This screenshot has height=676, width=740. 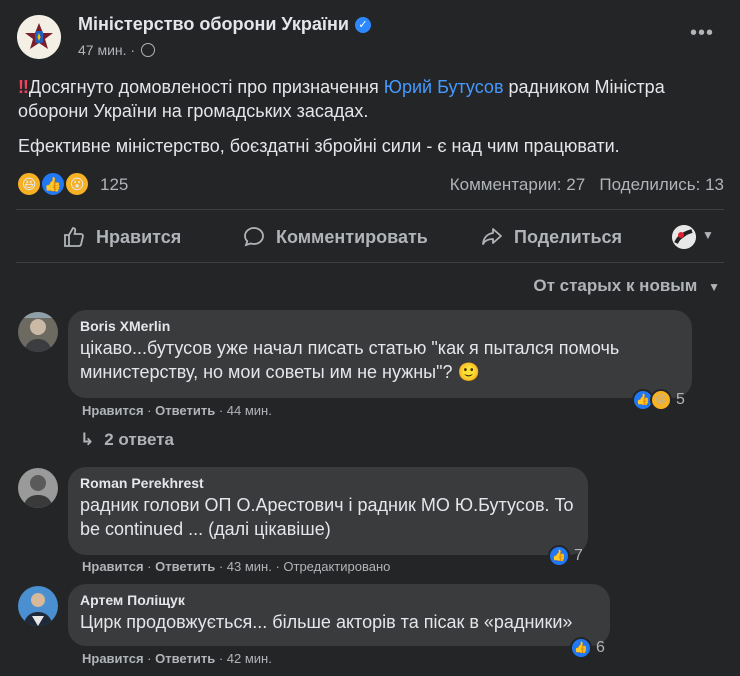 I want to click on edited-label: Отредактировано, so click(x=337, y=566).